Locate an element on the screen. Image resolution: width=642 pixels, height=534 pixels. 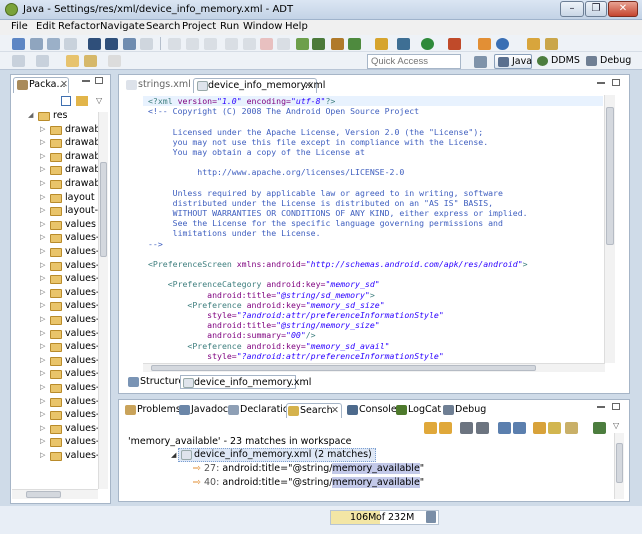
tree-vertical-scrollbar is located at coordinates (103, 300).